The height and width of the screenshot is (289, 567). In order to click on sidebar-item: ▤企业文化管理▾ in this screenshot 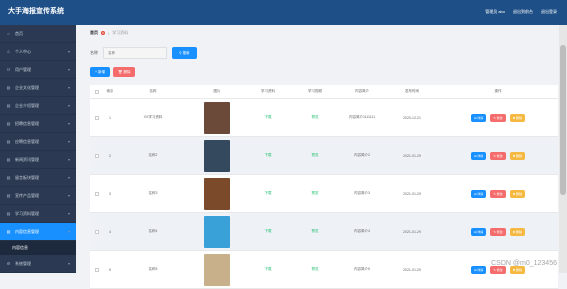, I will do `click(38, 88)`.